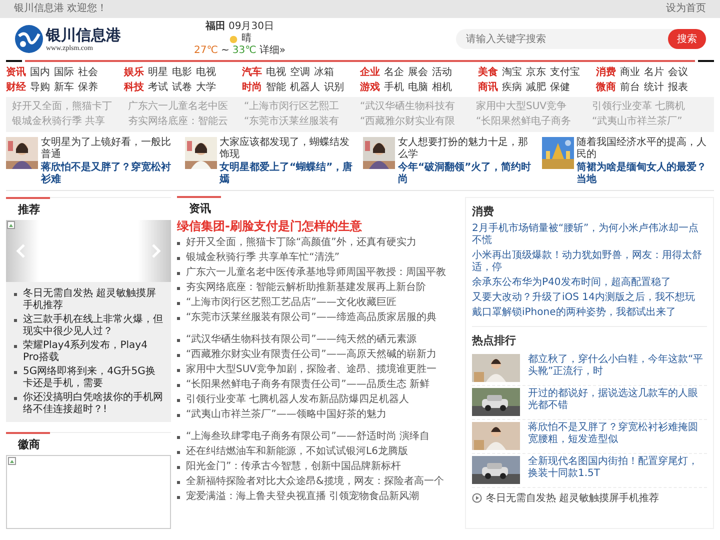  Describe the element at coordinates (565, 72) in the screenshot. I see `nav-link: 支付宝` at that location.